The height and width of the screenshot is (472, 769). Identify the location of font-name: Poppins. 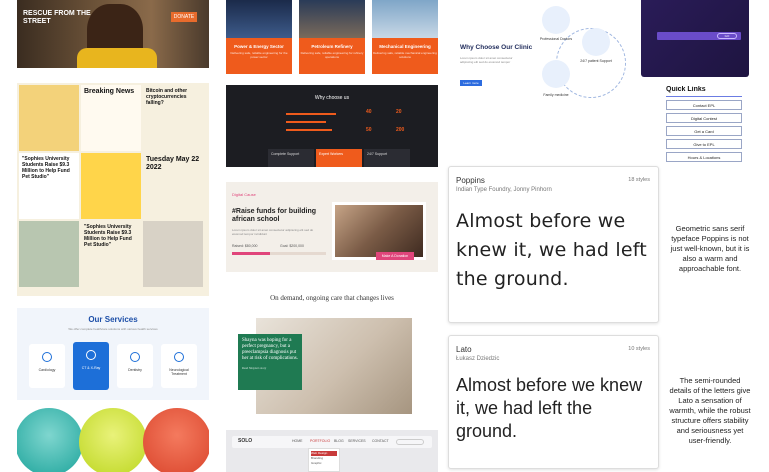
(470, 180).